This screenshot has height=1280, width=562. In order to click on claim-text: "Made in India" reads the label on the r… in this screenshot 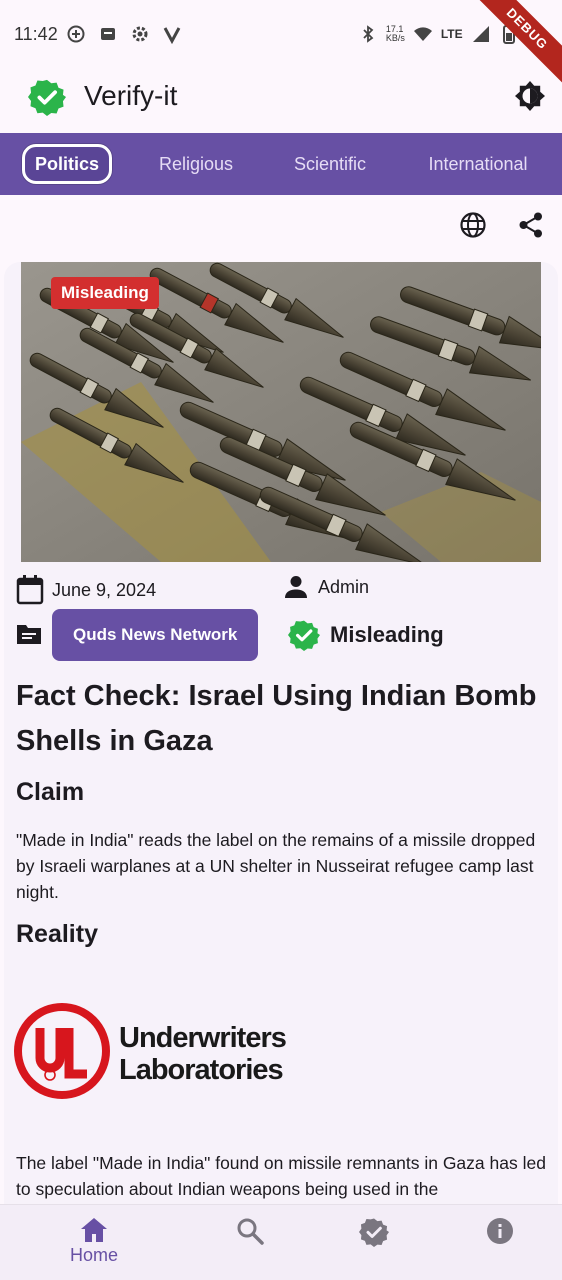, I will do `click(276, 866)`.